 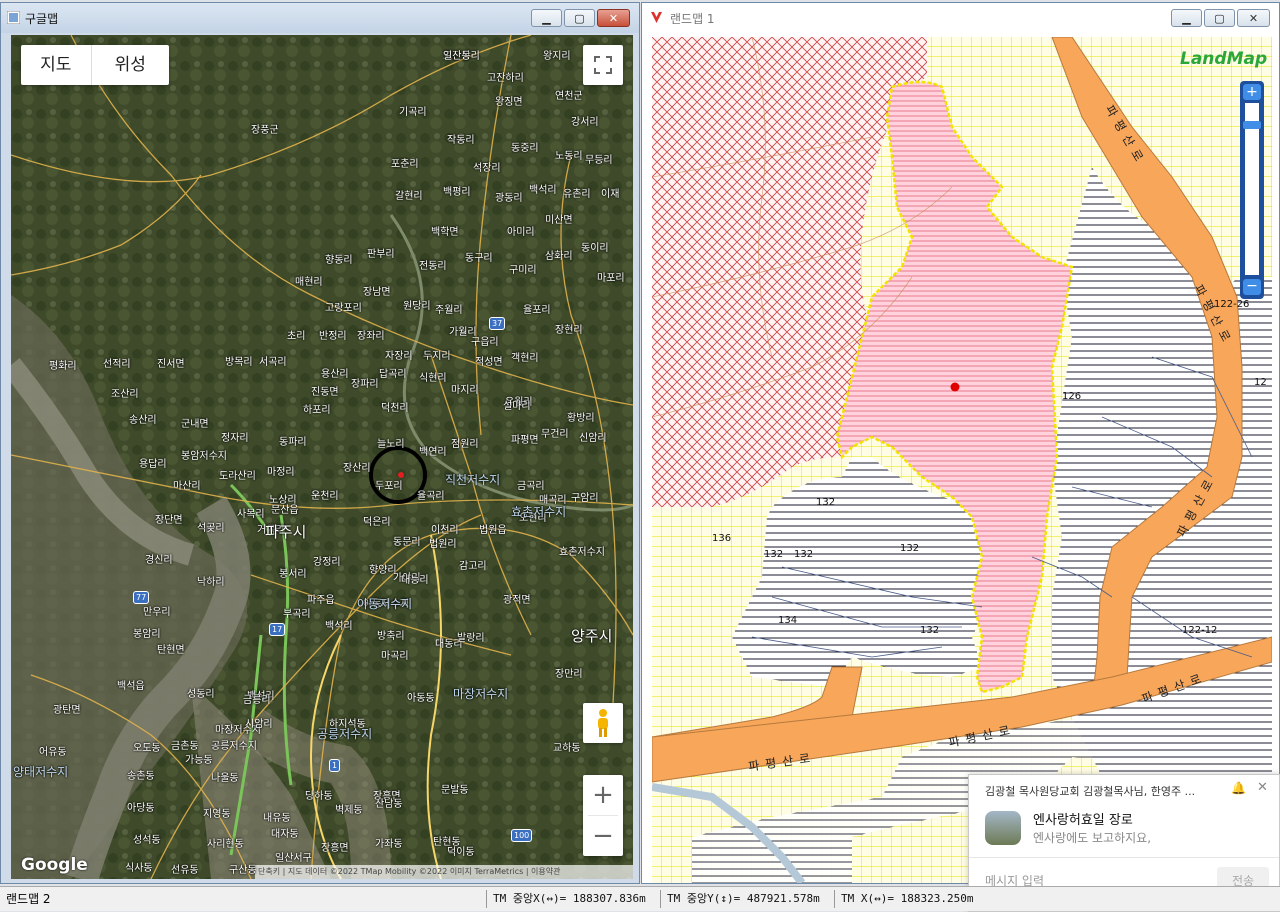 What do you see at coordinates (56, 65) in the screenshot?
I see `map-type-map-button: 지도` at bounding box center [56, 65].